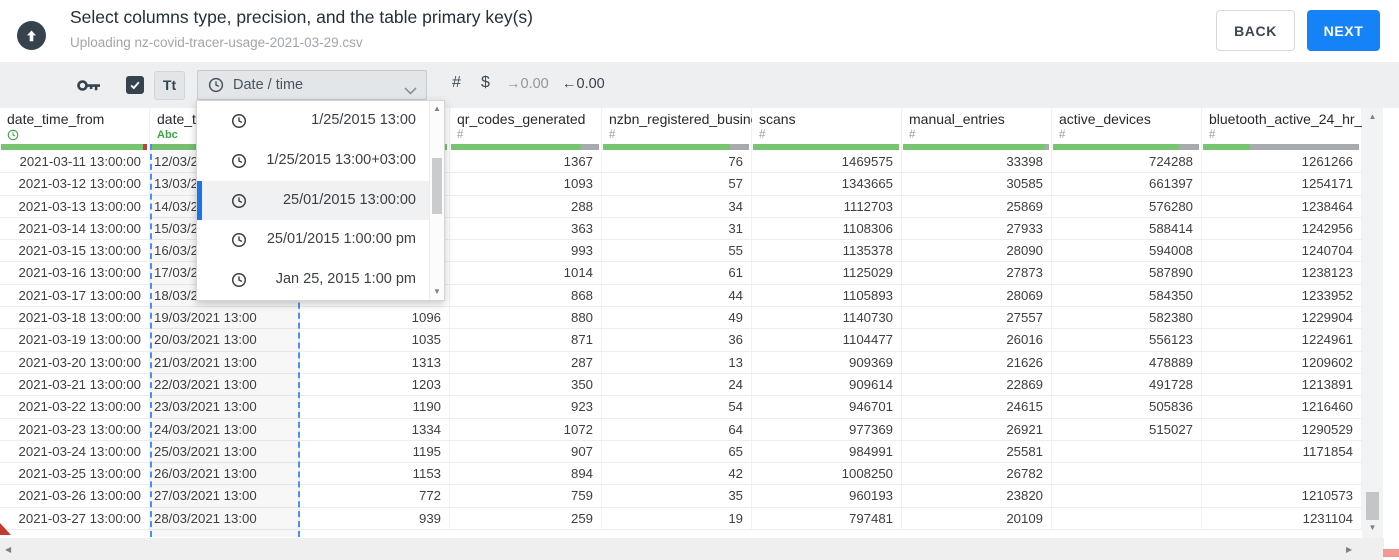 The width and height of the screenshot is (1399, 560). Describe the element at coordinates (1282, 318) in the screenshot. I see `table-cell: 1229904` at that location.